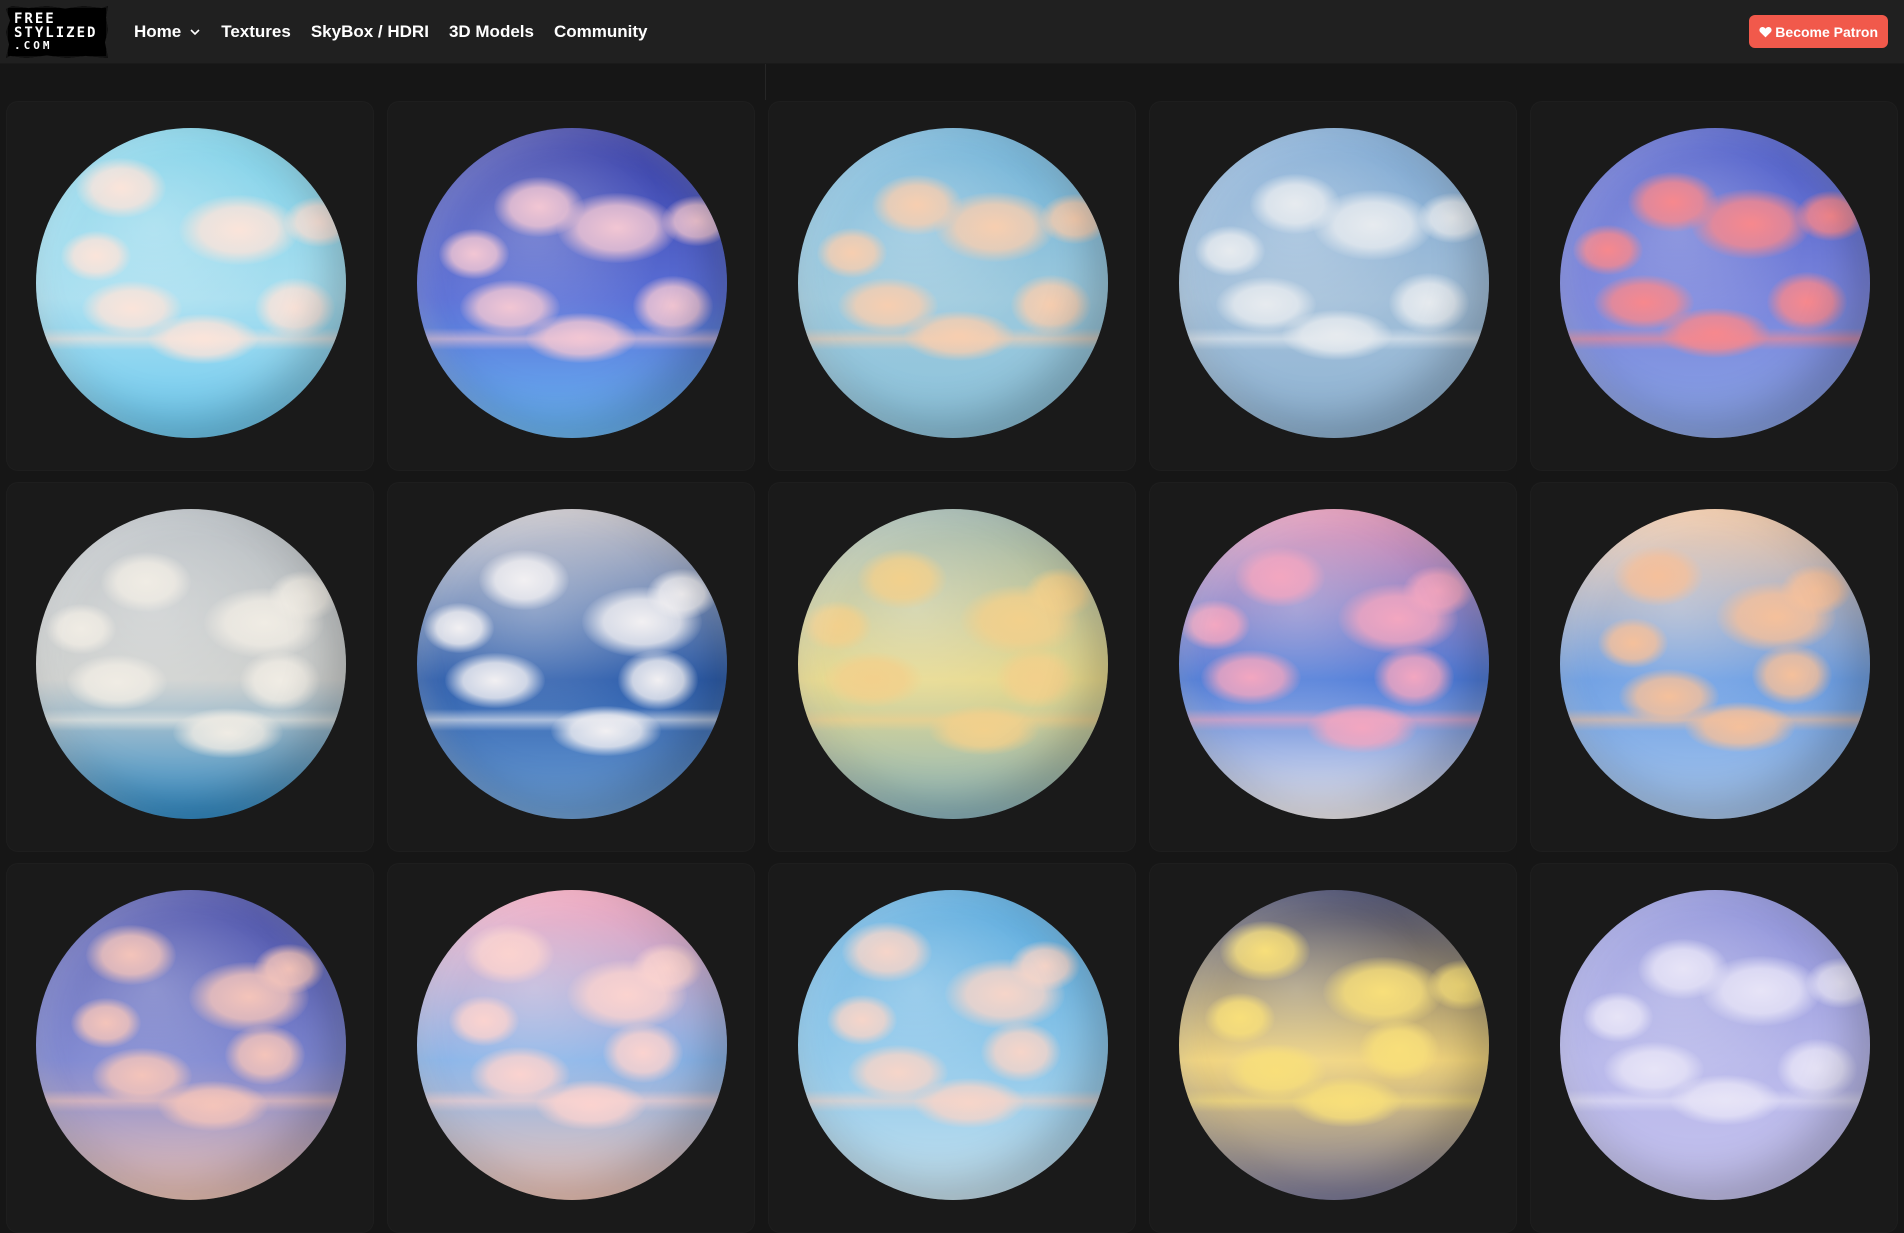  I want to click on logo-text-line-3: .COM, so click(33, 45).